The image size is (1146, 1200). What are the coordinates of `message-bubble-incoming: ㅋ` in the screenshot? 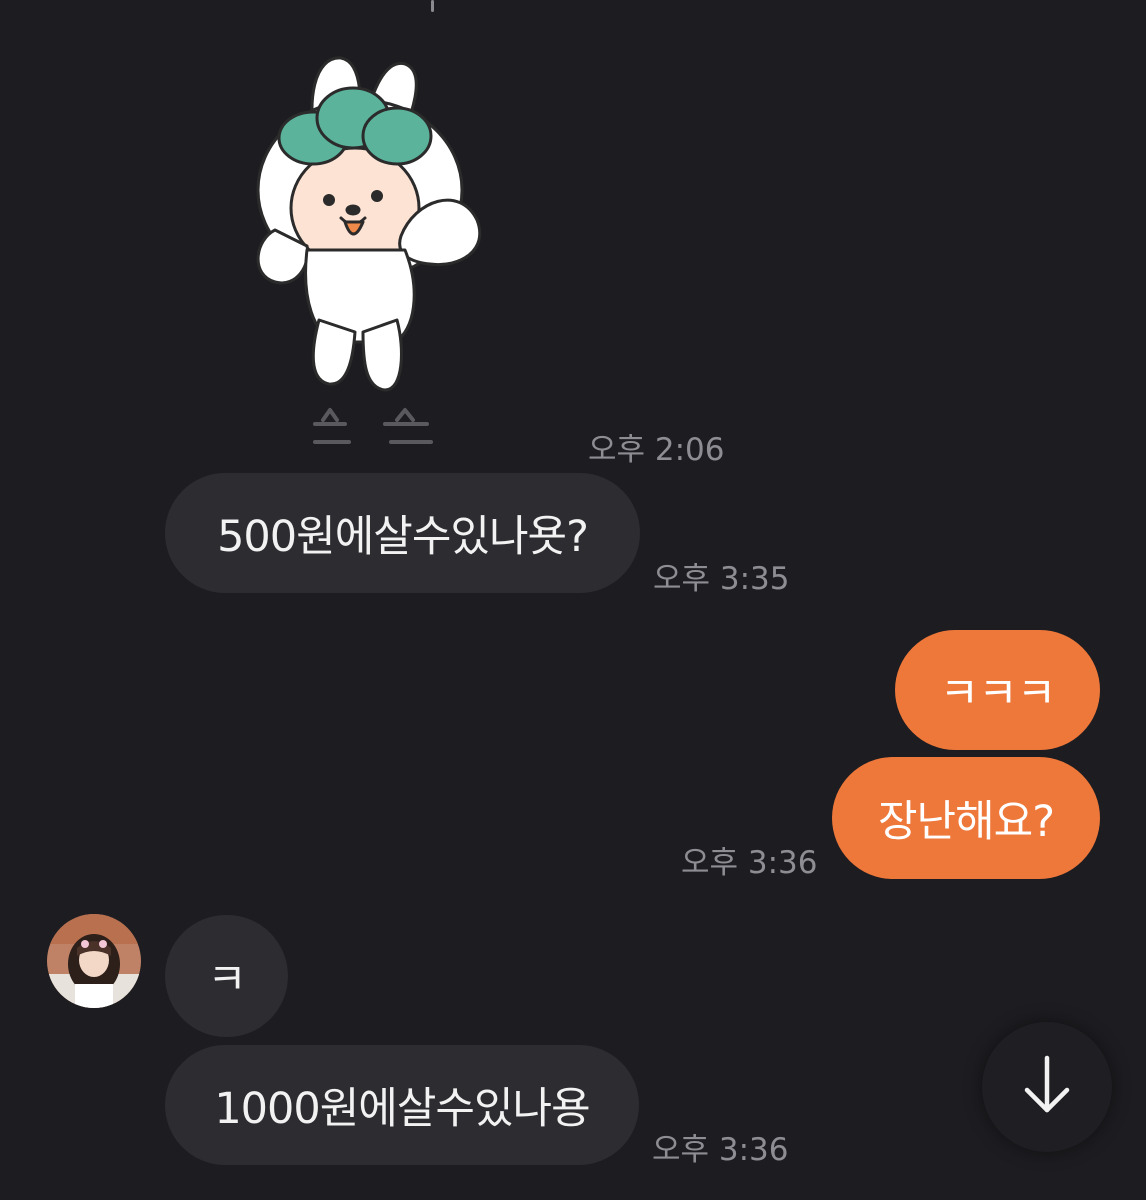 It's located at (226, 976).